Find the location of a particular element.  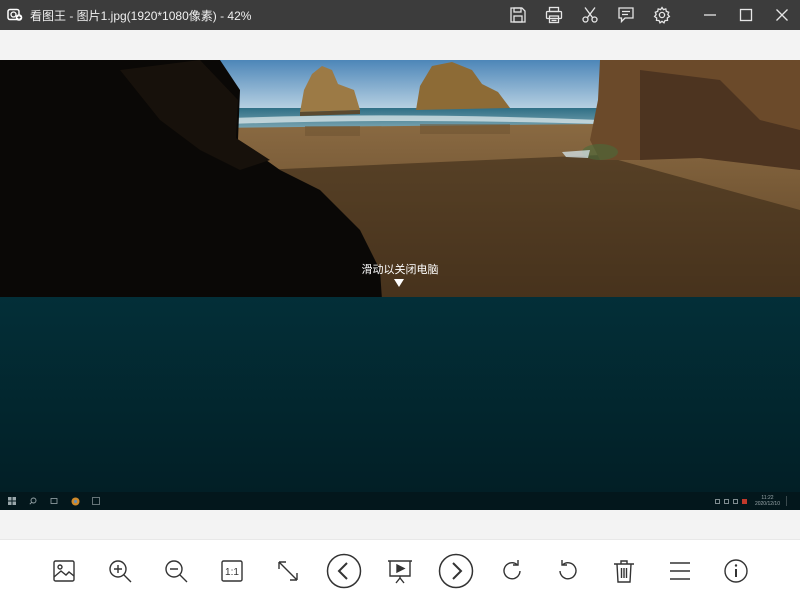

browser-icon is located at coordinates (75, 501).